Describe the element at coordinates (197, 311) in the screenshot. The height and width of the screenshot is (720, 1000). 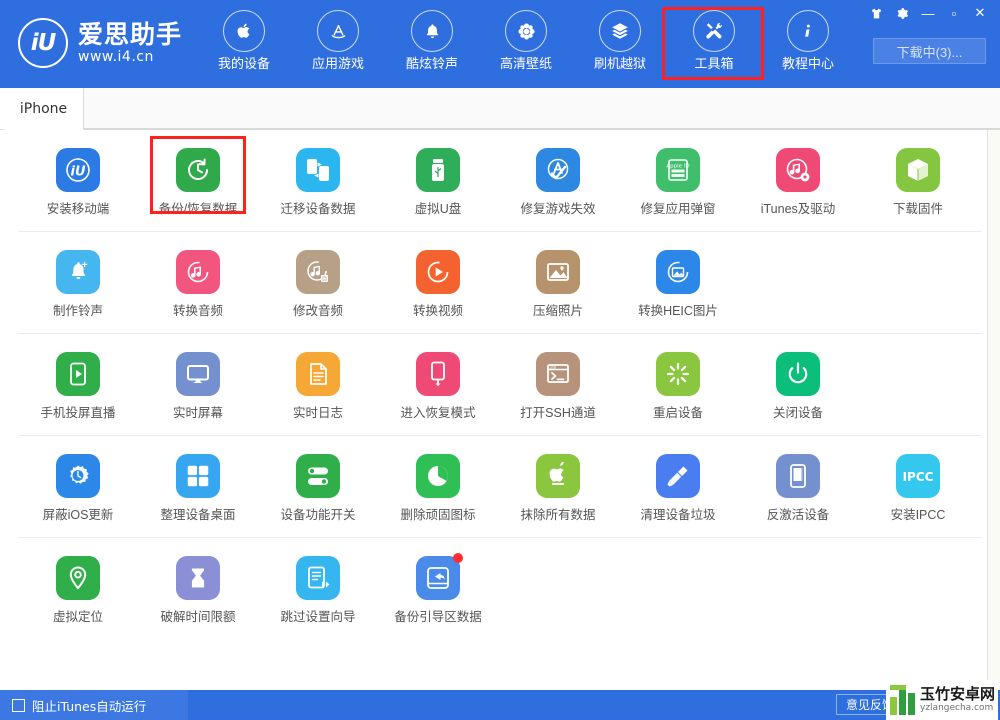
I see `tool-tile-label: 转换音频` at that location.